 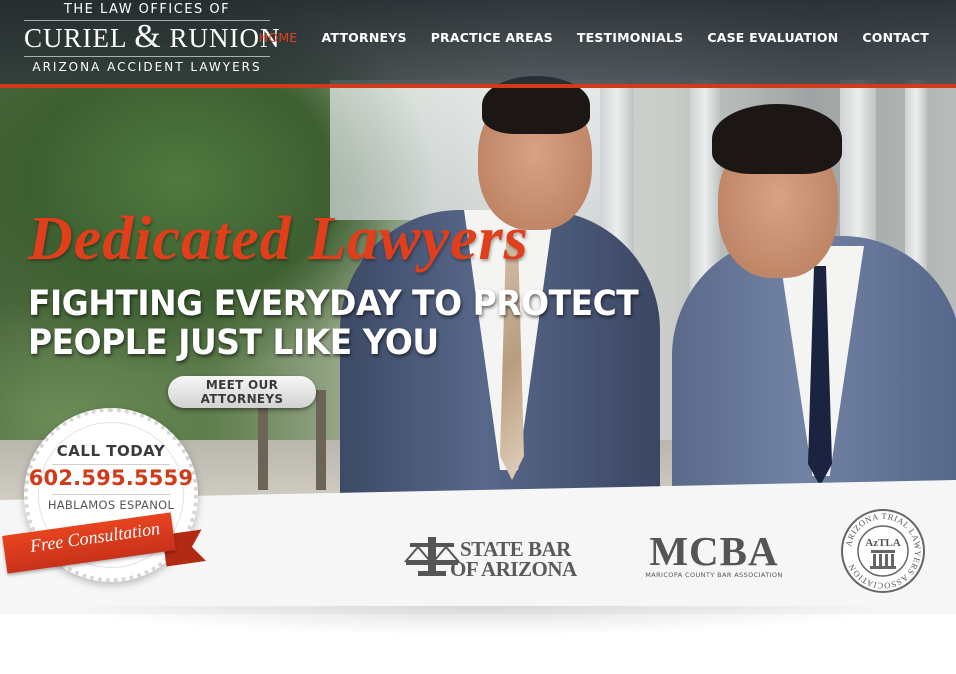 What do you see at coordinates (111, 478) in the screenshot?
I see `phone-number: 602.595.5559` at bounding box center [111, 478].